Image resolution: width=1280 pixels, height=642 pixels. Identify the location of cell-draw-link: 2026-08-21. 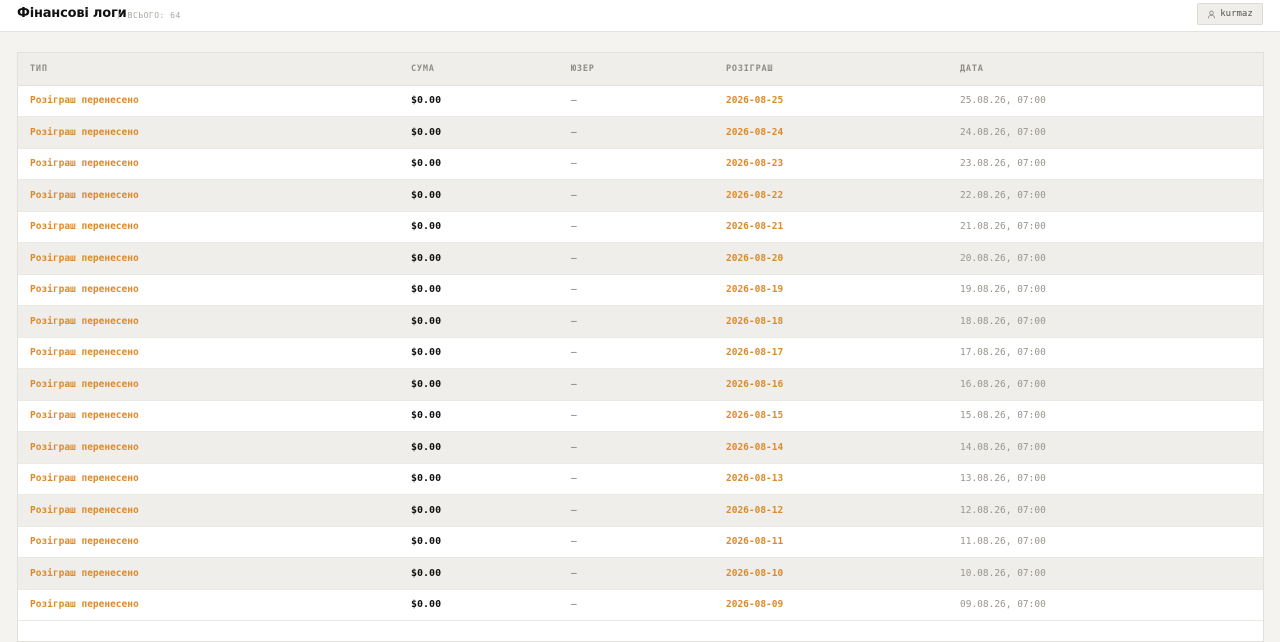
(843, 227).